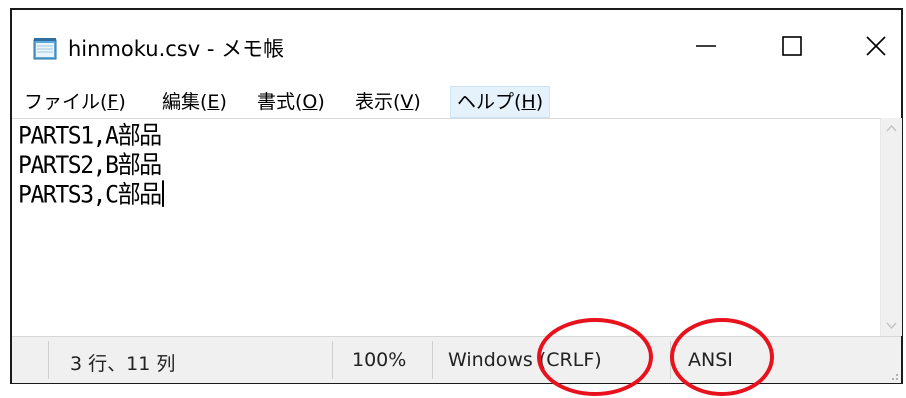 This screenshot has width=906, height=398. What do you see at coordinates (321, 102) in the screenshot?
I see `menu-format-suffix: )` at bounding box center [321, 102].